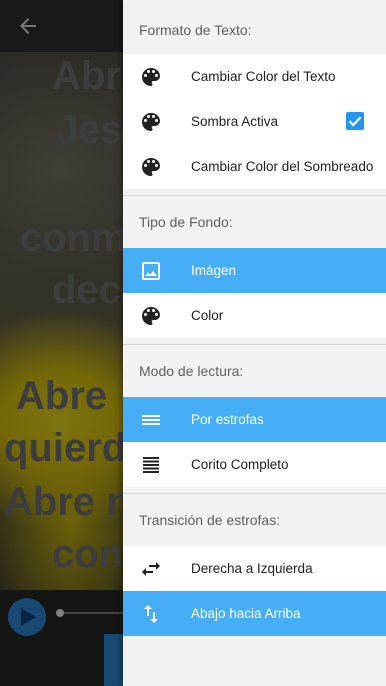 The image size is (386, 686). I want to click on menu-item-background-color: Color, so click(254, 315).